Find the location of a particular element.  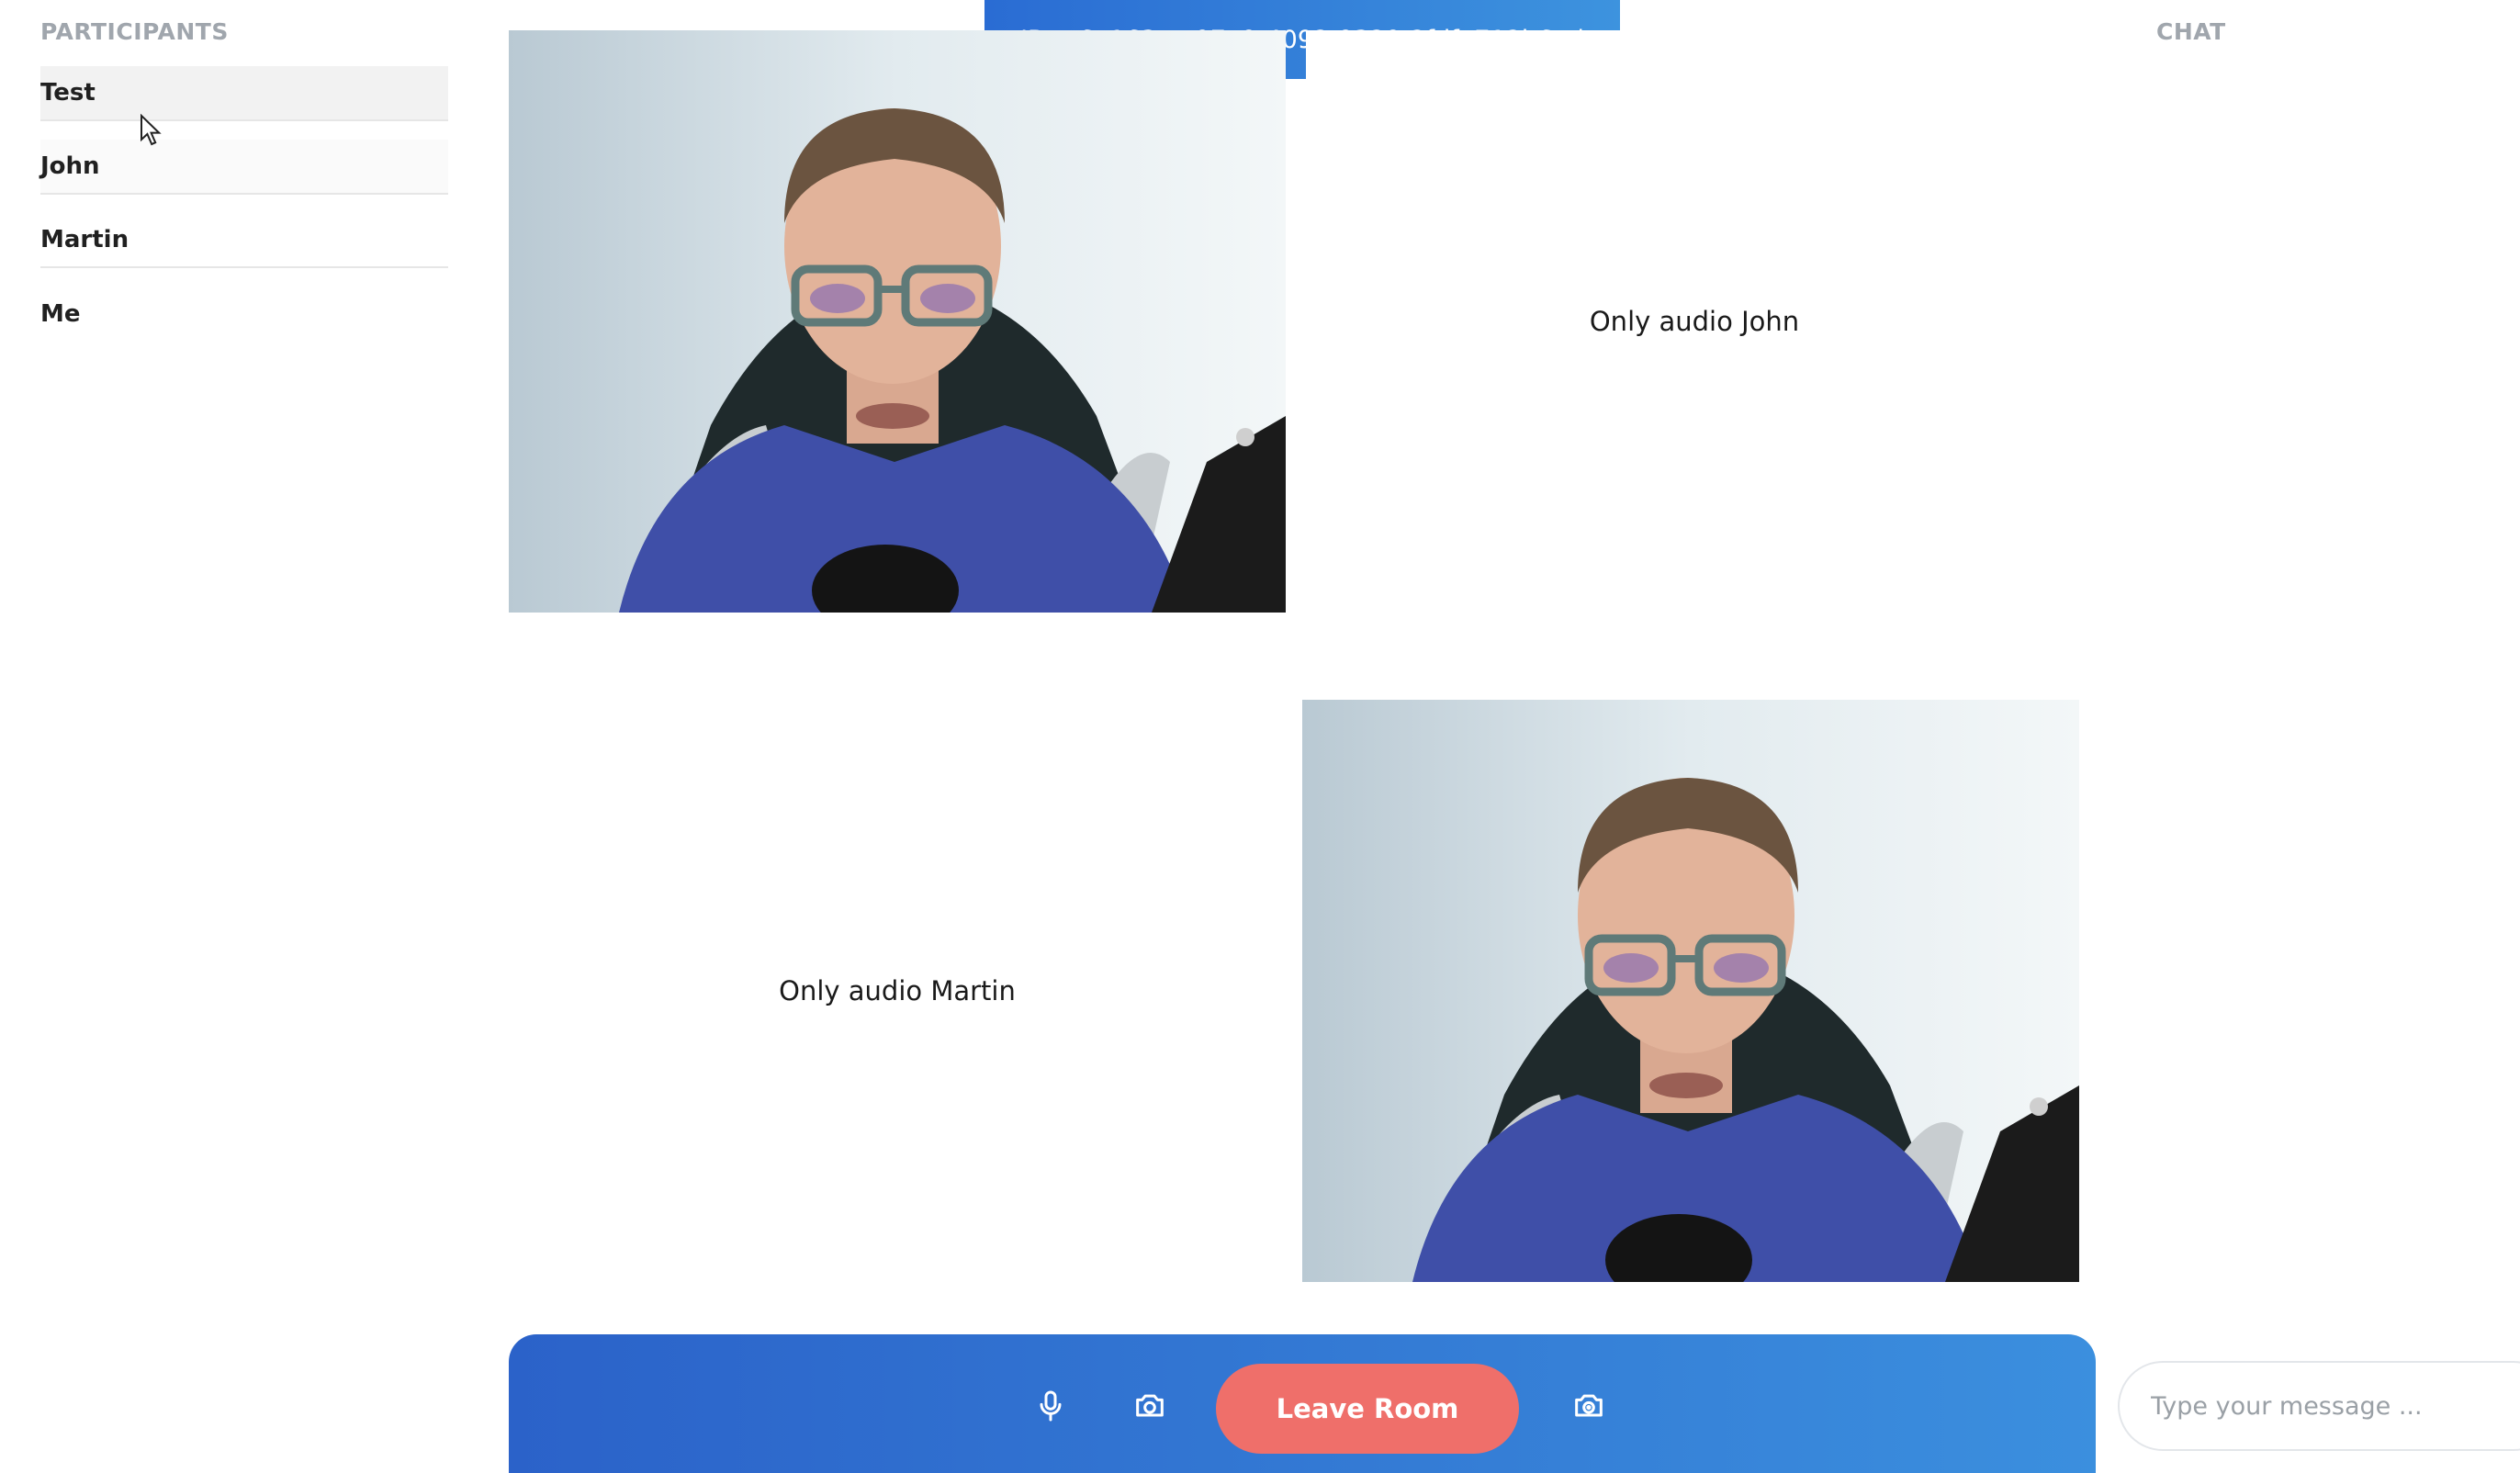

camera-icon is located at coordinates (1150, 1406).